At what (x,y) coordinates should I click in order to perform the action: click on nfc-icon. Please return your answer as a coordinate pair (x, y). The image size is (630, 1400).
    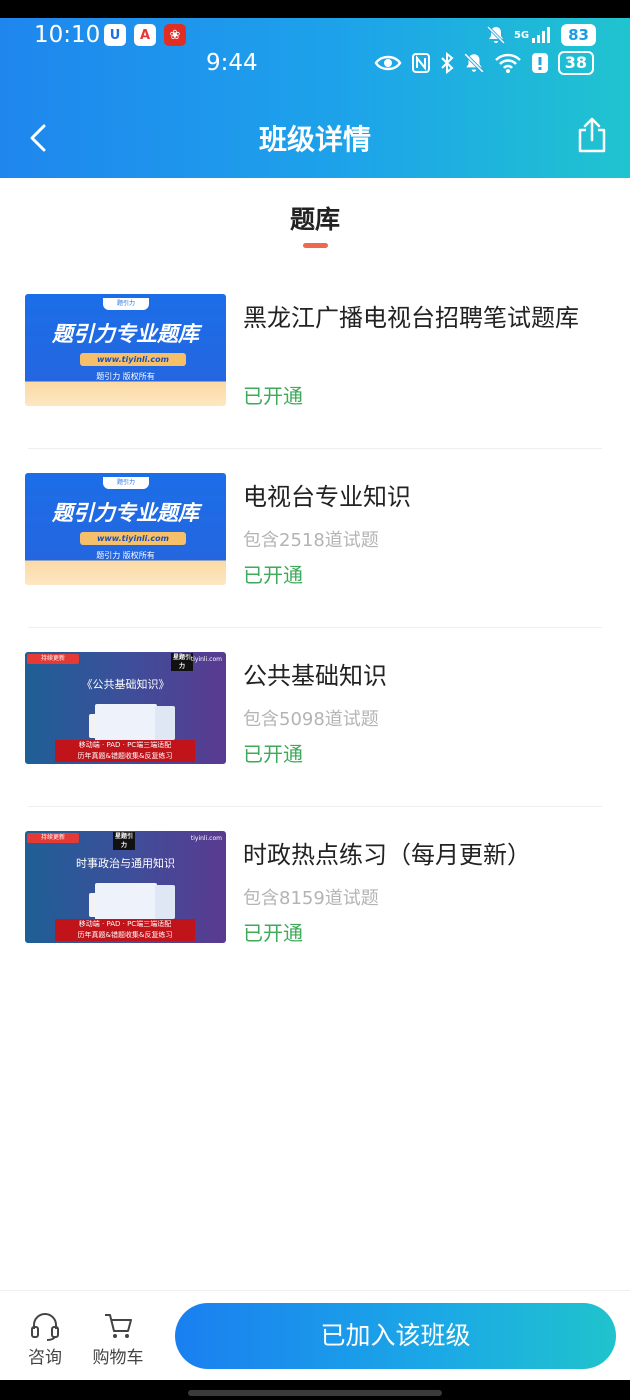
    Looking at the image, I should click on (420, 63).